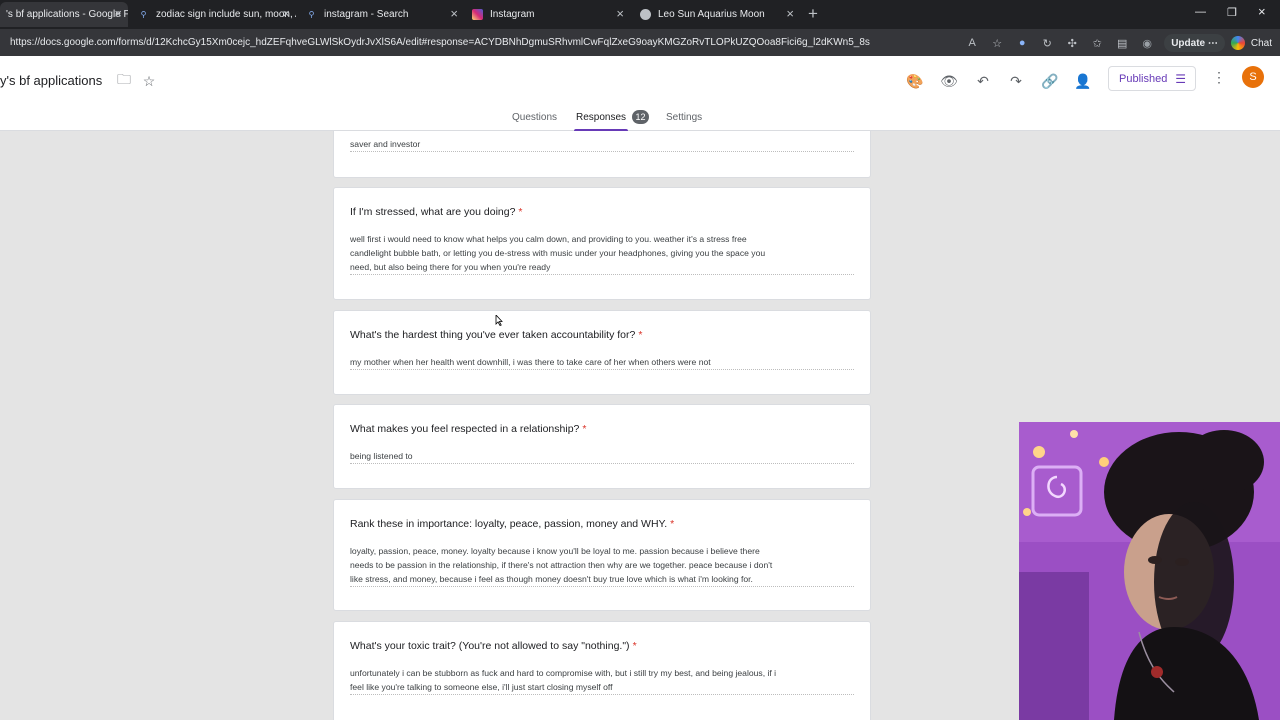  What do you see at coordinates (1262, 11) in the screenshot?
I see `close-window-icon: ×` at bounding box center [1262, 11].